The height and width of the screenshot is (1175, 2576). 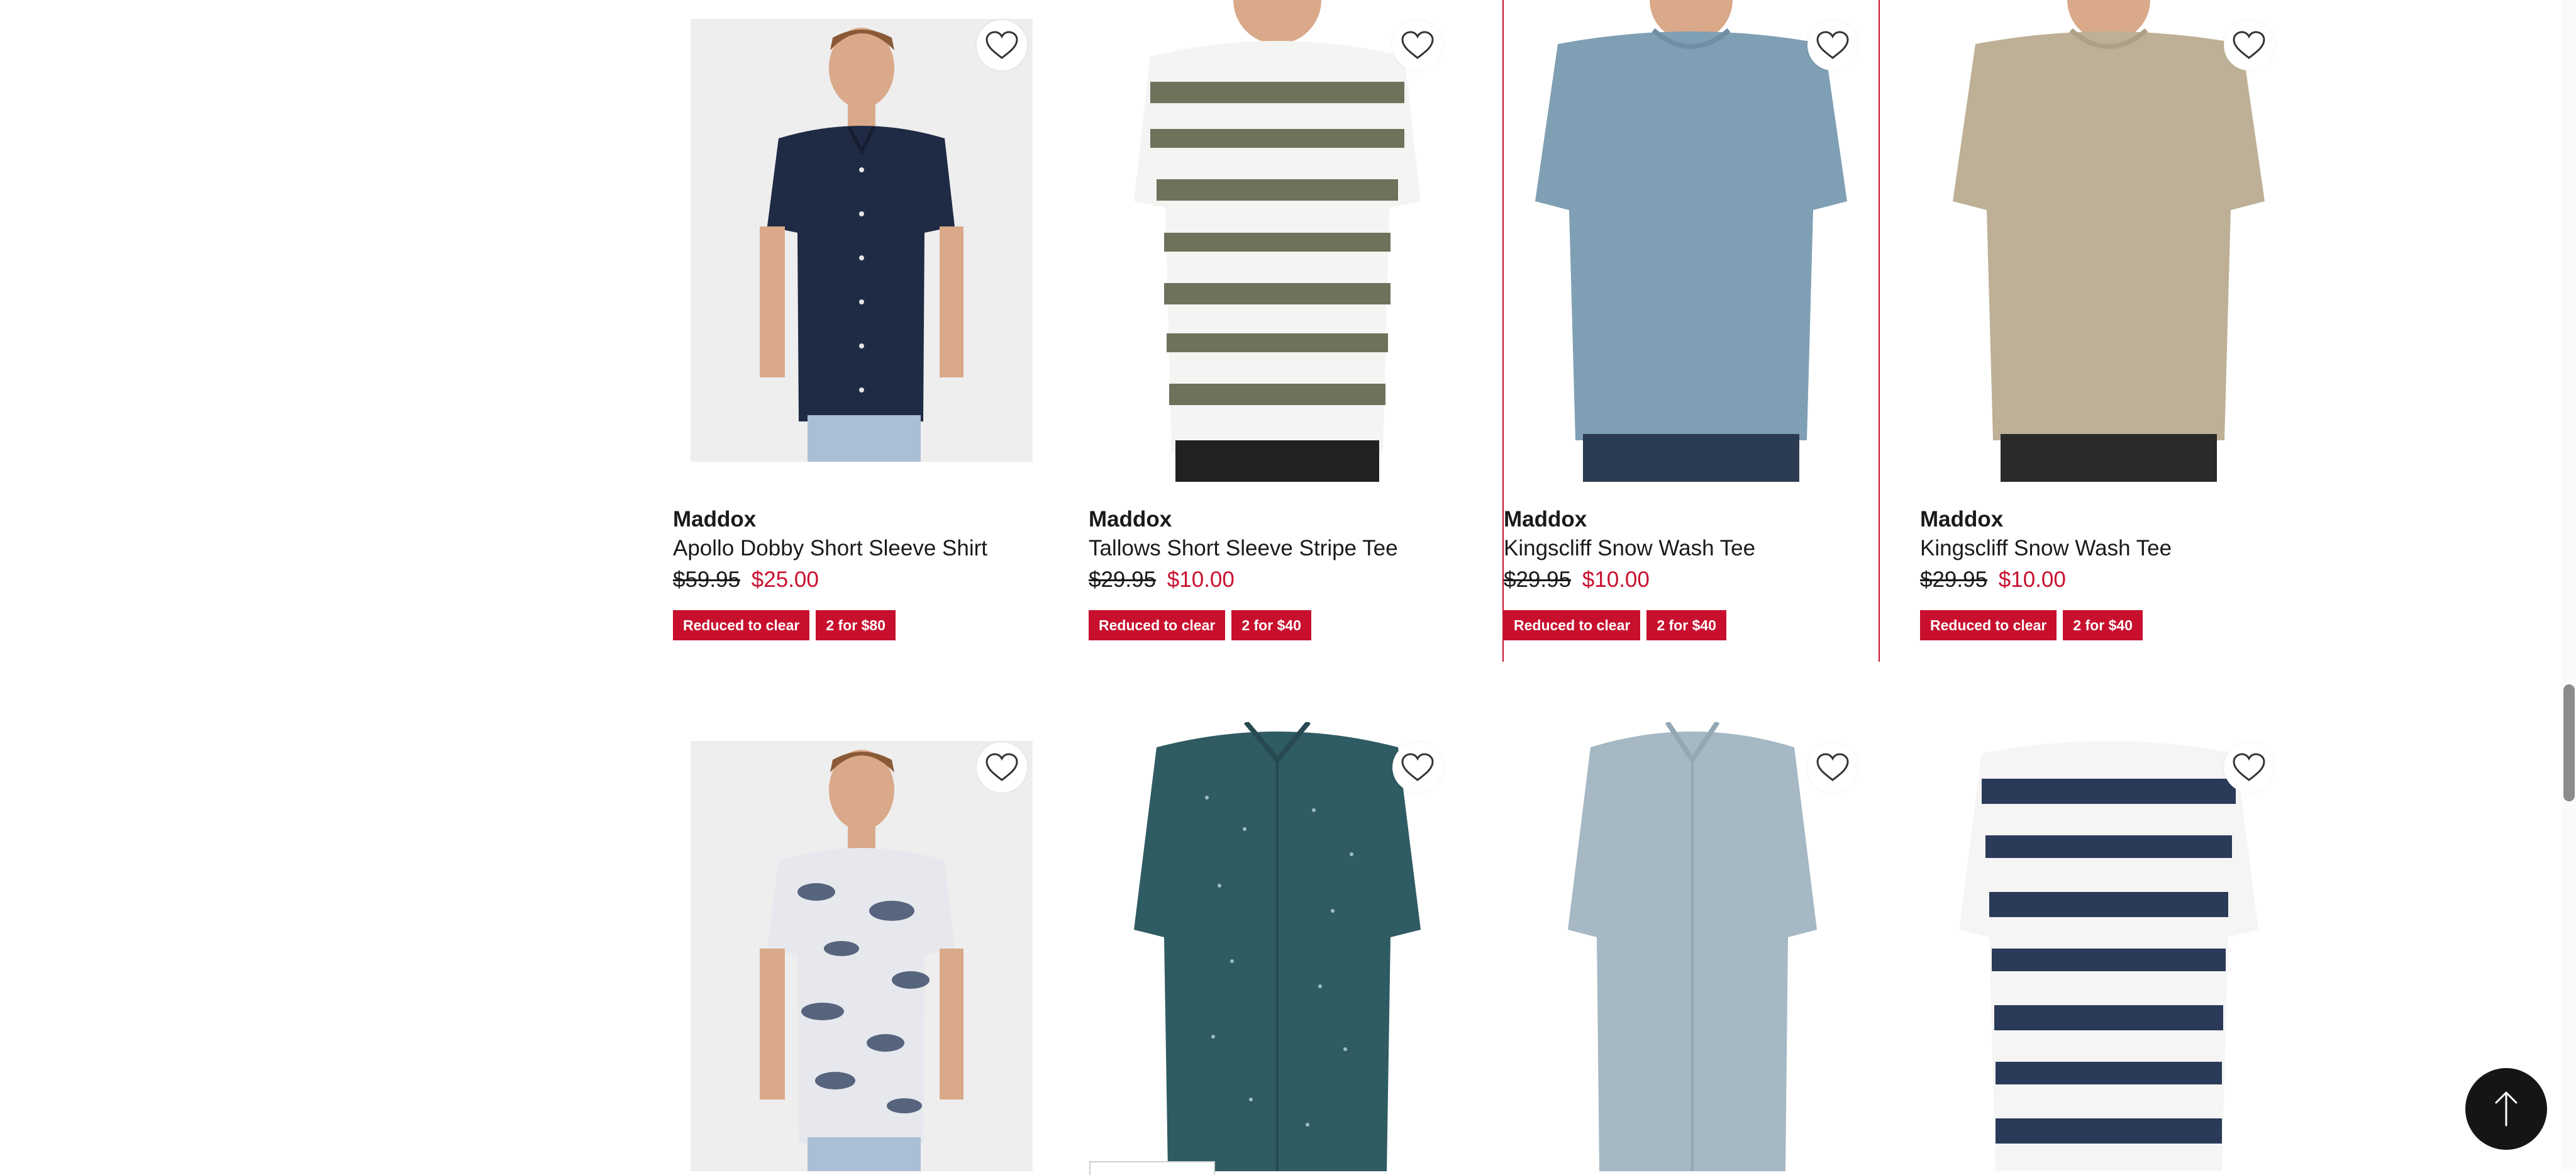 I want to click on product-price: $59.95 $25.00, so click(x=861, y=580).